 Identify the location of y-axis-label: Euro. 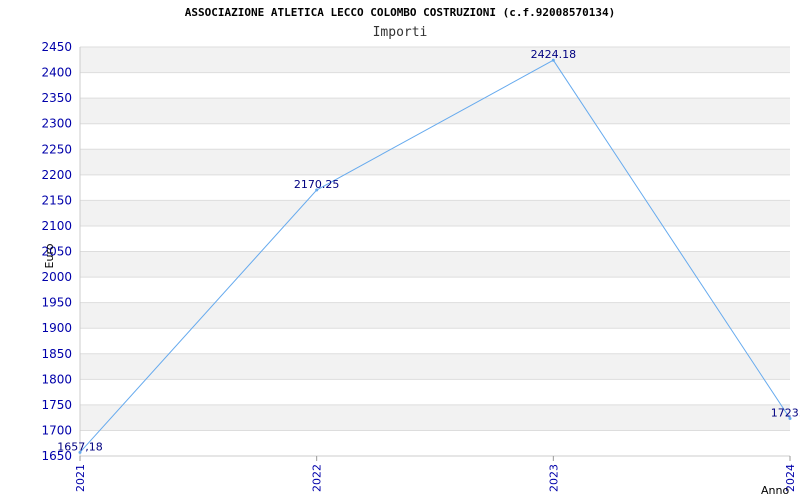
(49, 255).